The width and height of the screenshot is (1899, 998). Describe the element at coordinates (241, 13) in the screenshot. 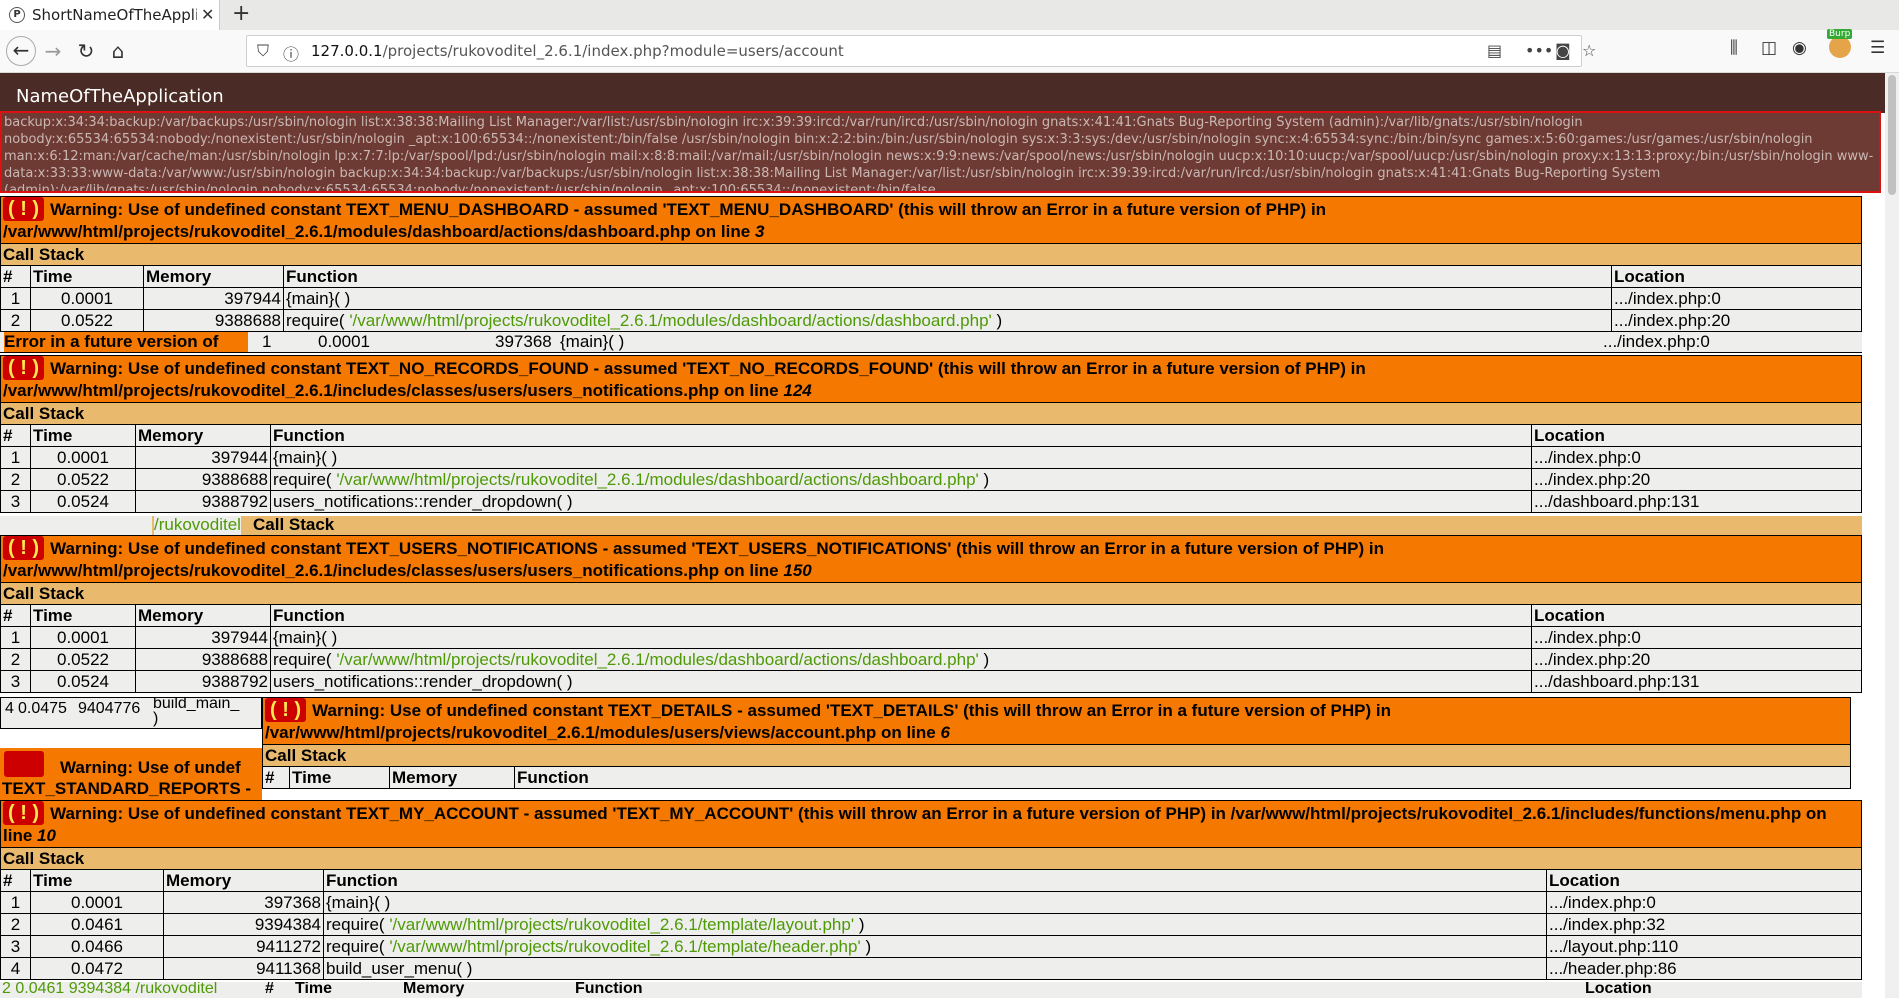

I see `new-tab-icon: +` at that location.